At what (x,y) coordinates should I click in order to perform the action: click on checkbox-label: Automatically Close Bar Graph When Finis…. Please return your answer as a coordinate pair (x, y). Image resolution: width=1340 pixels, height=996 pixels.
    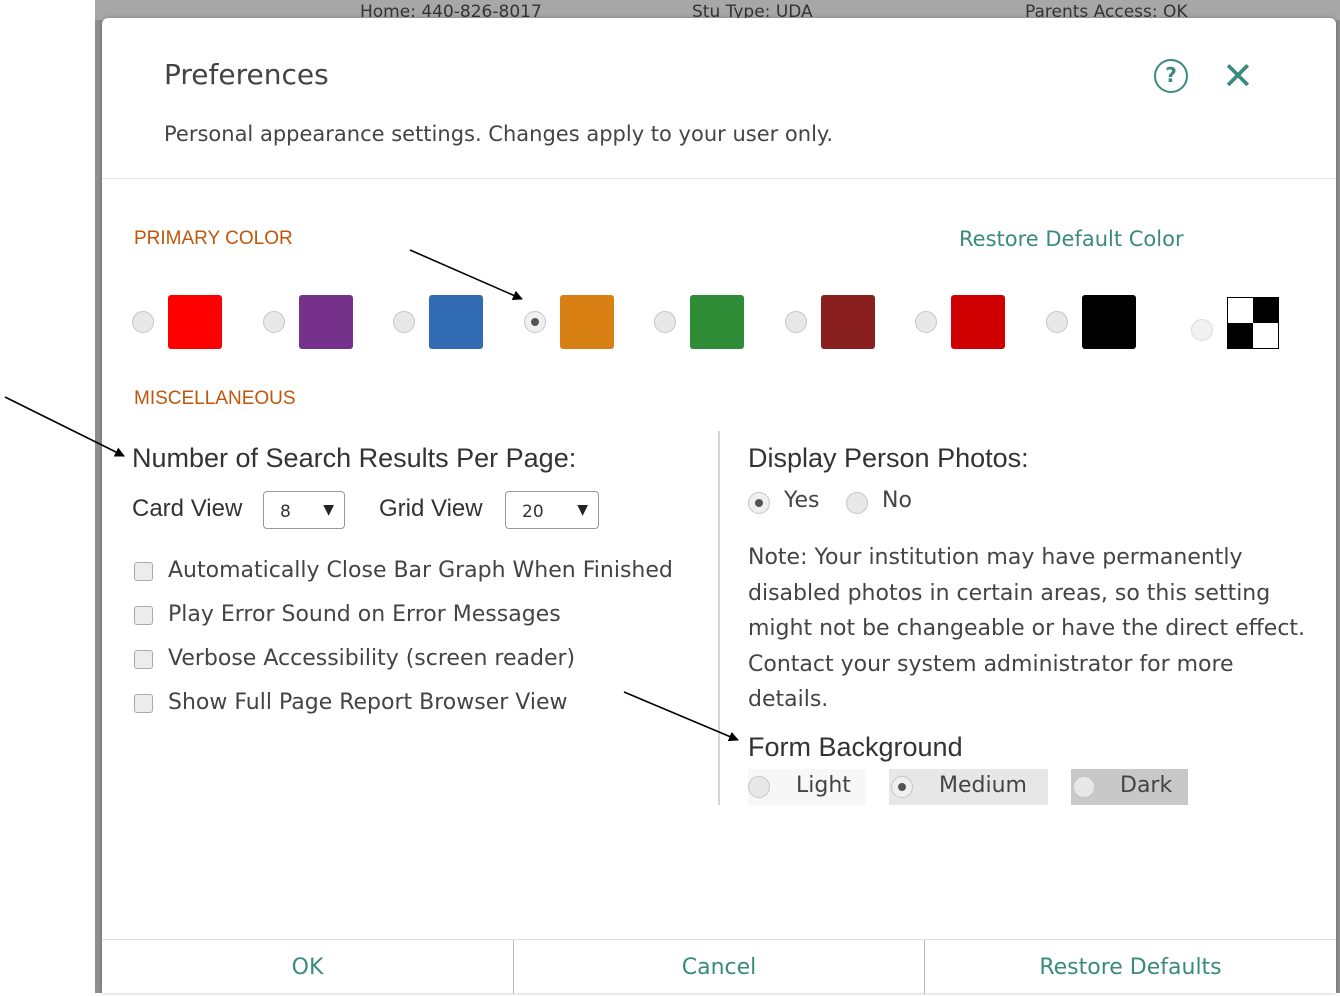
    Looking at the image, I should click on (420, 570).